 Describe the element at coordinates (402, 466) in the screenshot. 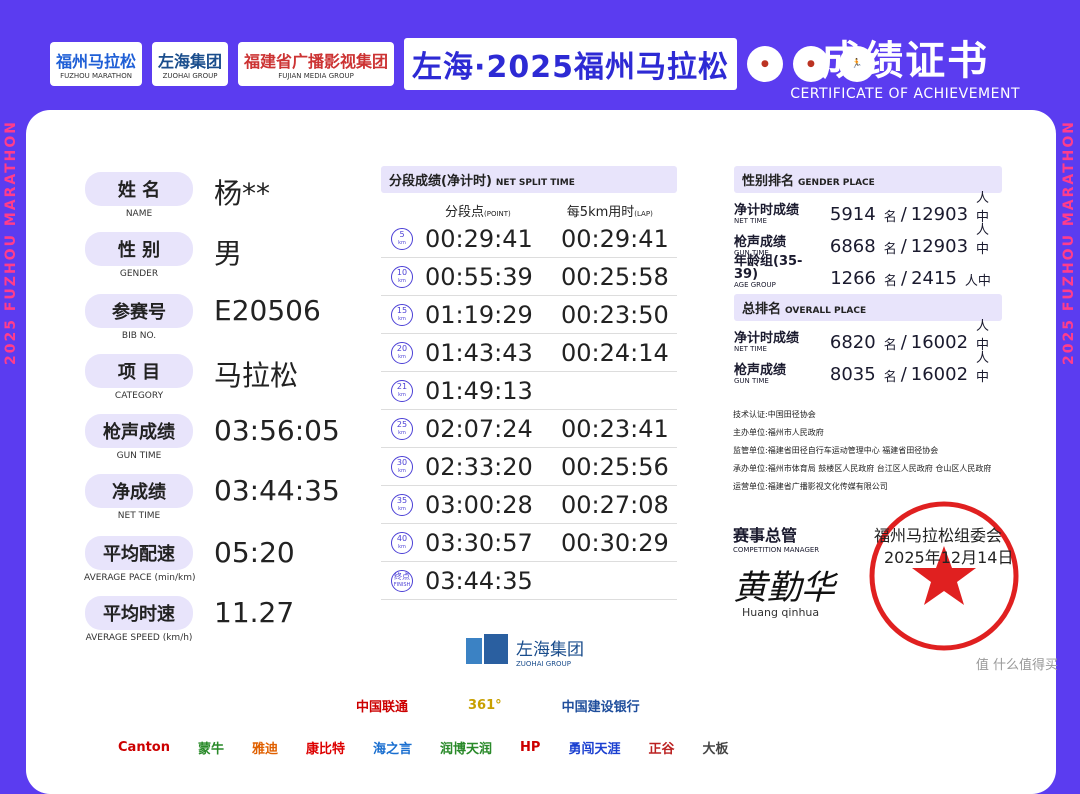

I see `km-marker-icon: 30 km` at that location.